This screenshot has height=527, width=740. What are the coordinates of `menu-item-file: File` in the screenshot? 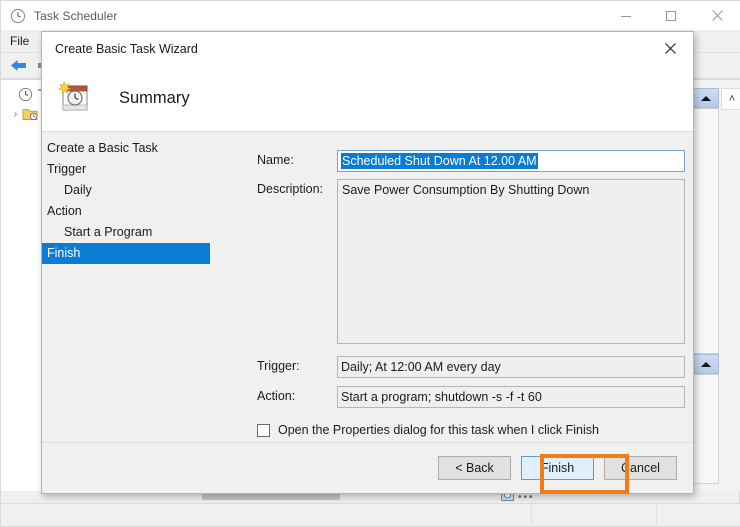 It's located at (19, 41).